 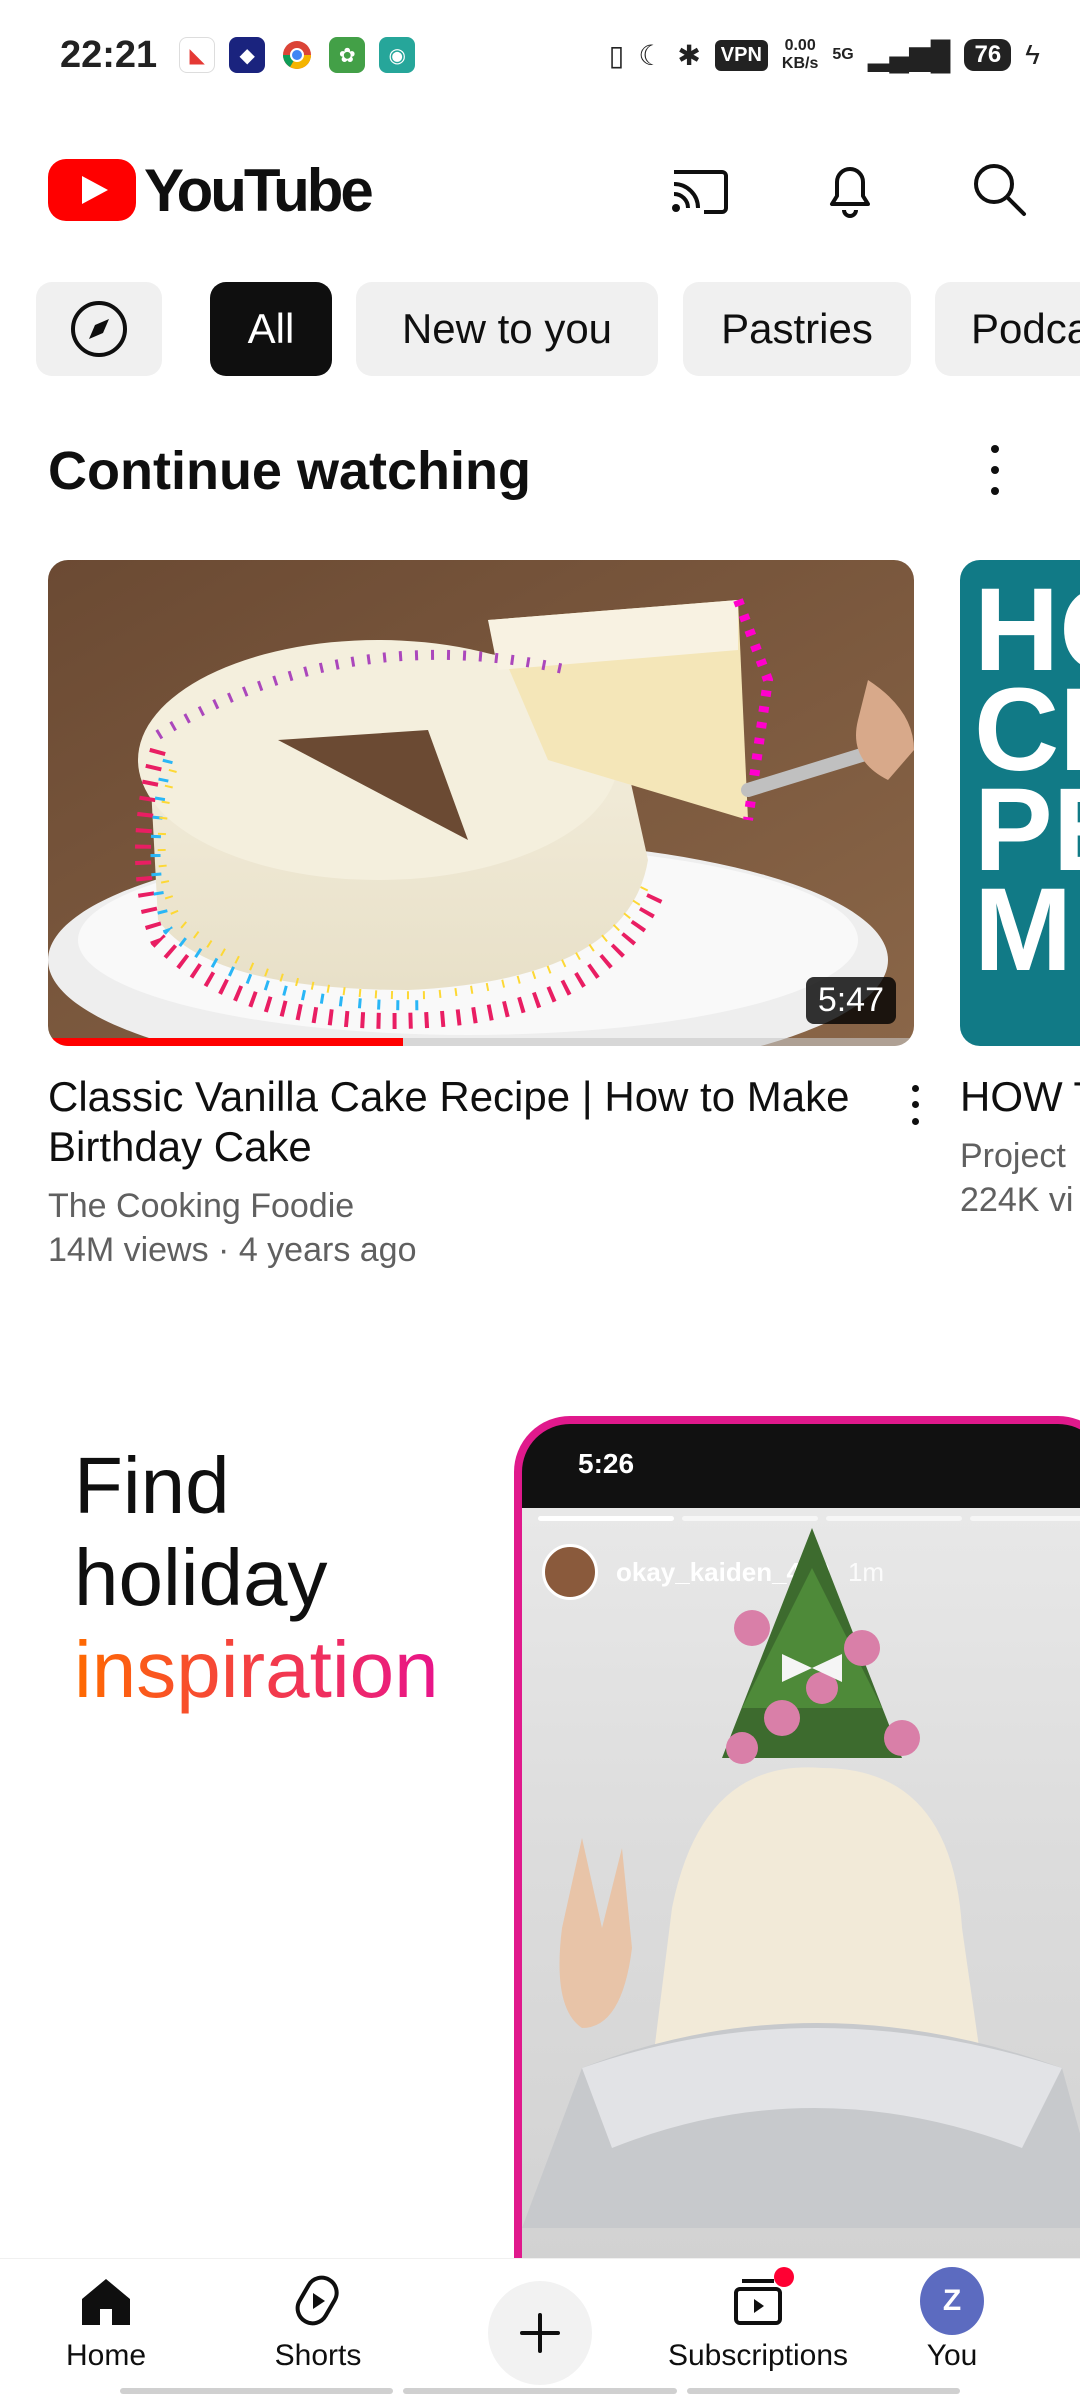 What do you see at coordinates (616, 55) in the screenshot?
I see `vibrate-icon: ▯` at bounding box center [616, 55].